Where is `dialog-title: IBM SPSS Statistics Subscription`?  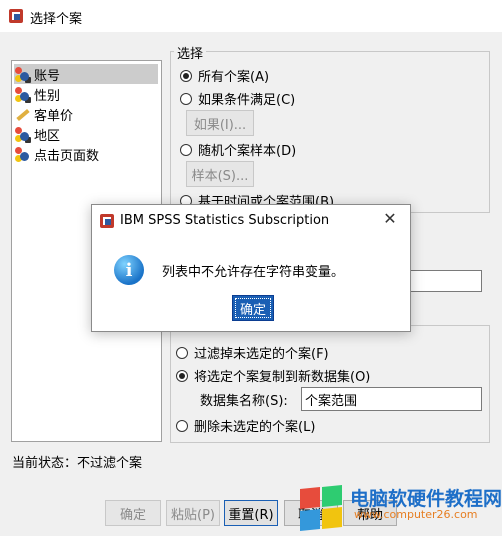
dialog-title: IBM SPSS Statistics Subscription is located at coordinates (225, 220).